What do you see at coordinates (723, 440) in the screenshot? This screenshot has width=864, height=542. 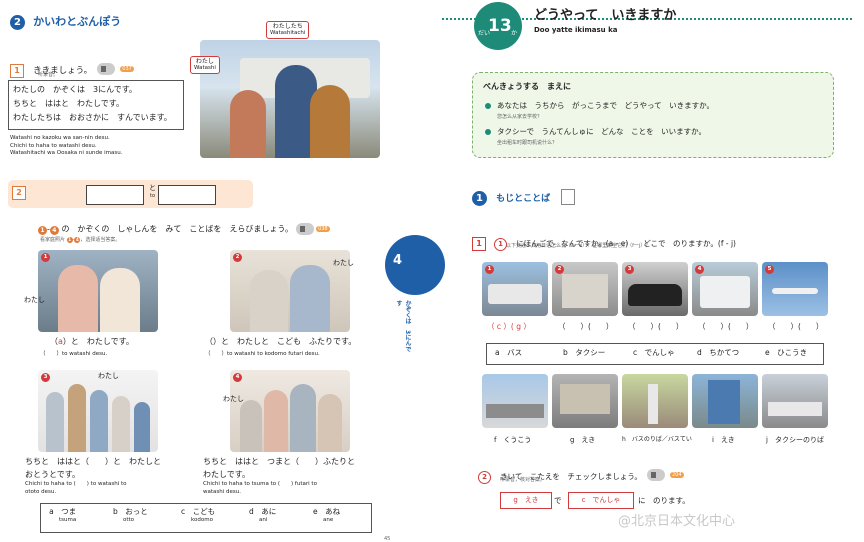 I see `place-label-i: i えき` at bounding box center [723, 440].